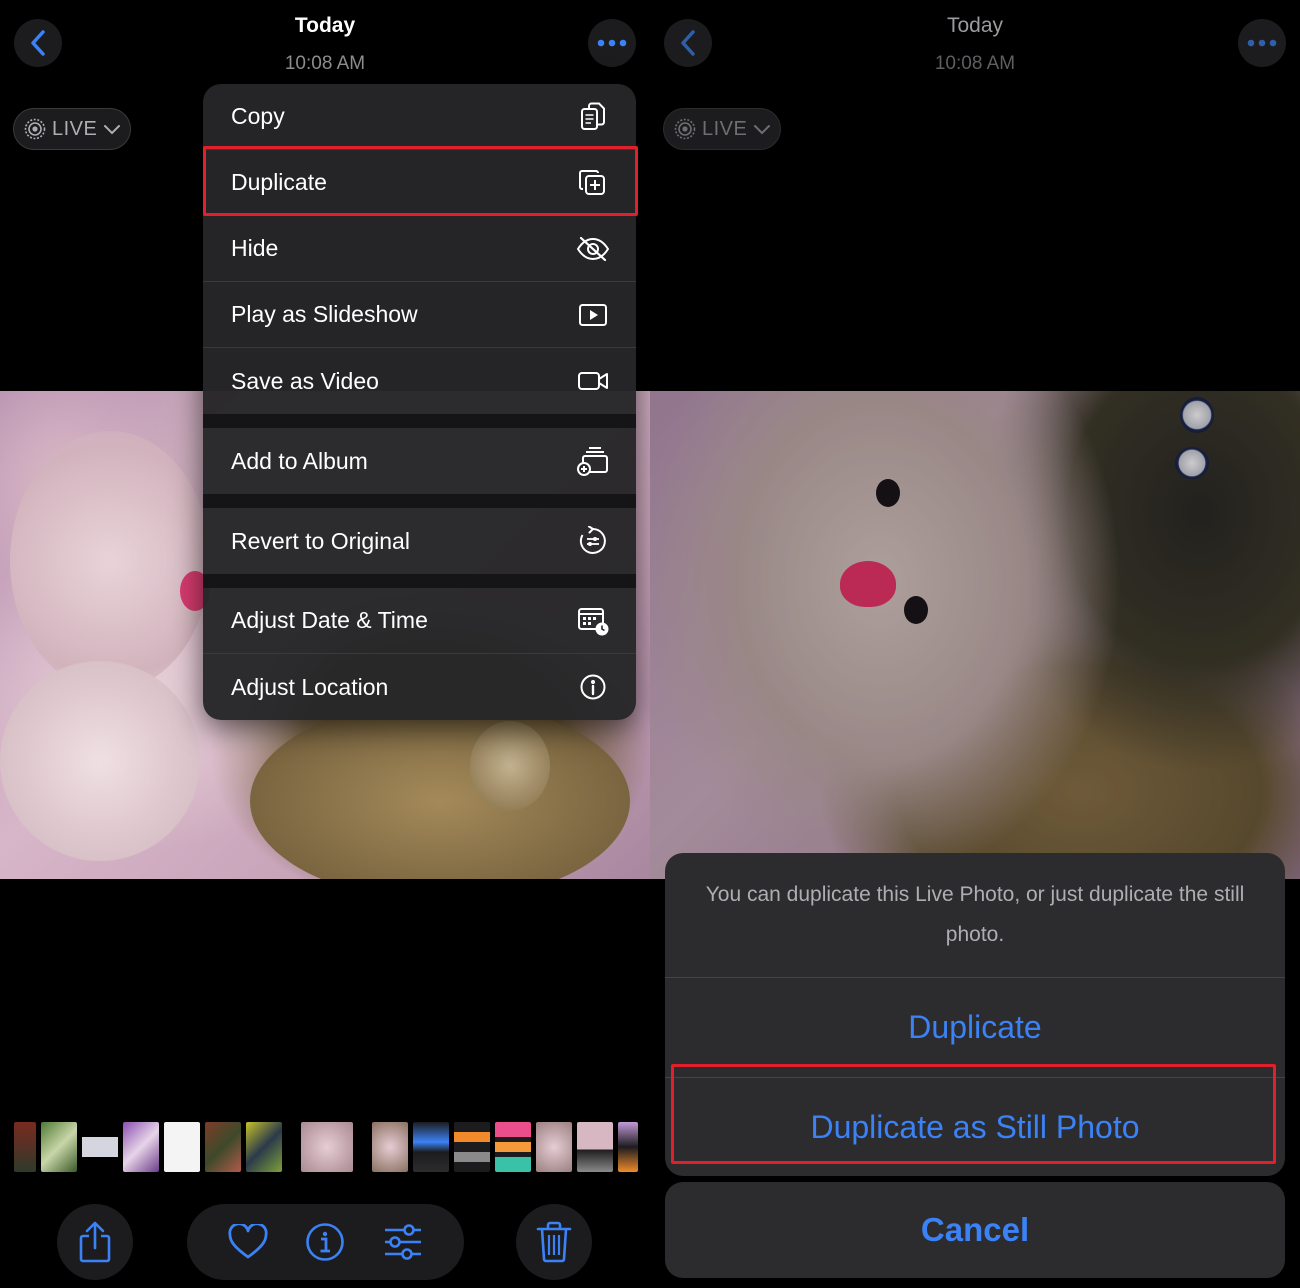 This screenshot has width=1300, height=1288. I want to click on heart-icon, so click(248, 1241).